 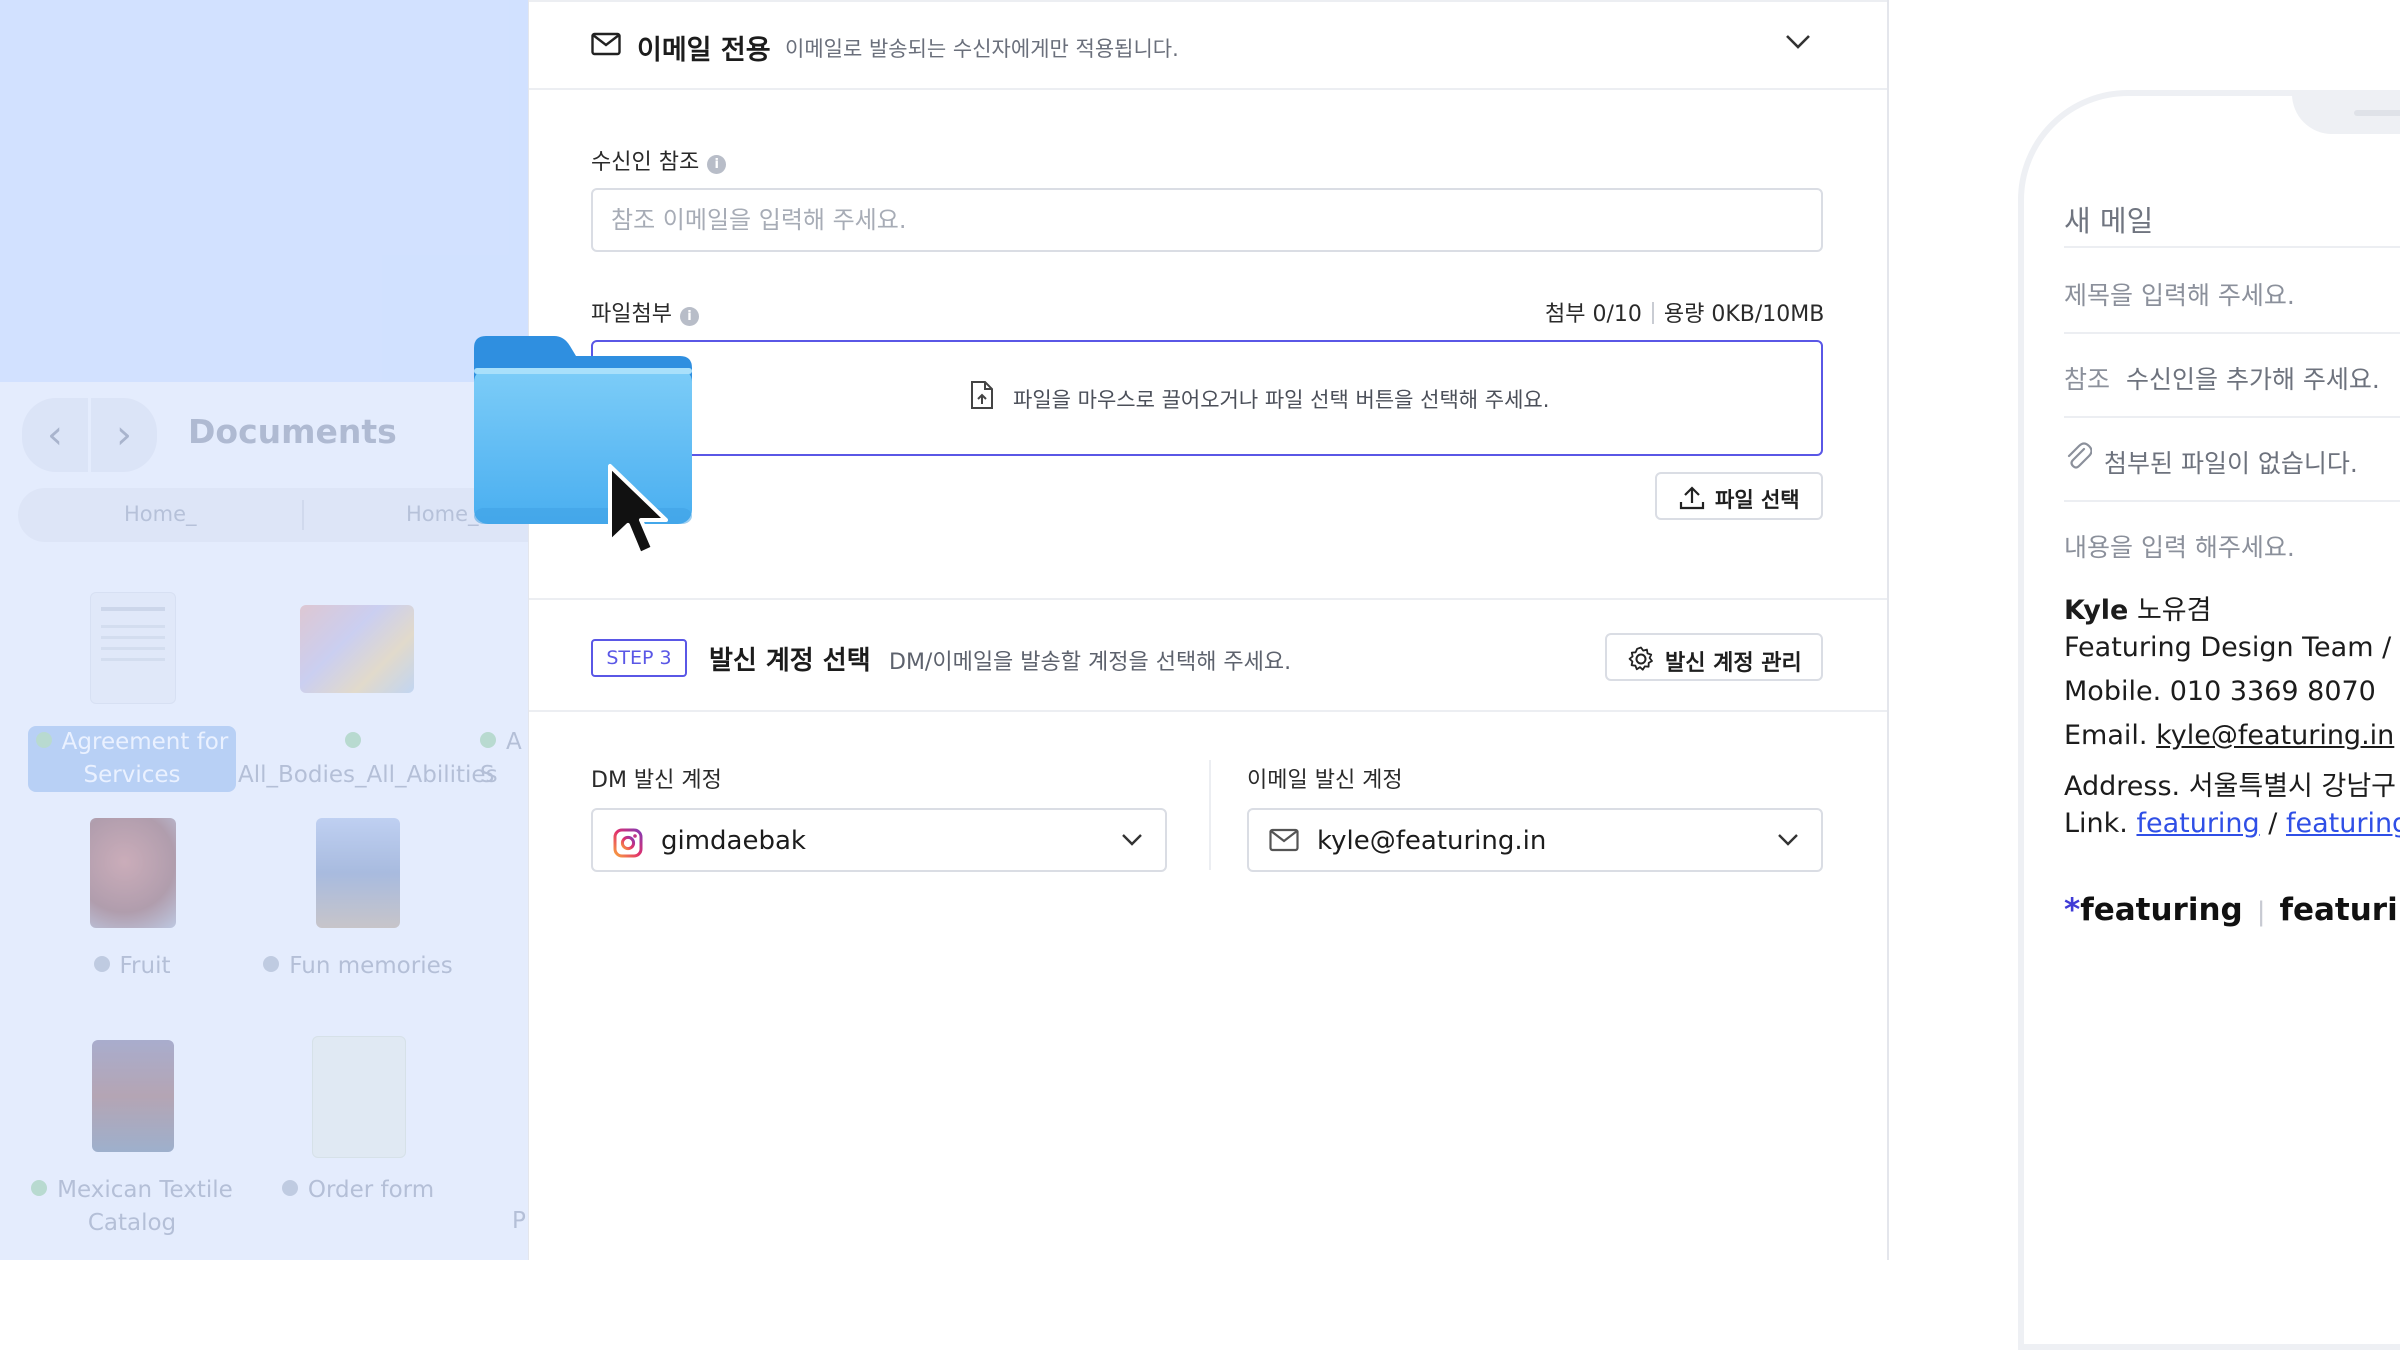 I want to click on manage-sender-accounts-button: 발신 계정 관리, so click(x=1714, y=657).